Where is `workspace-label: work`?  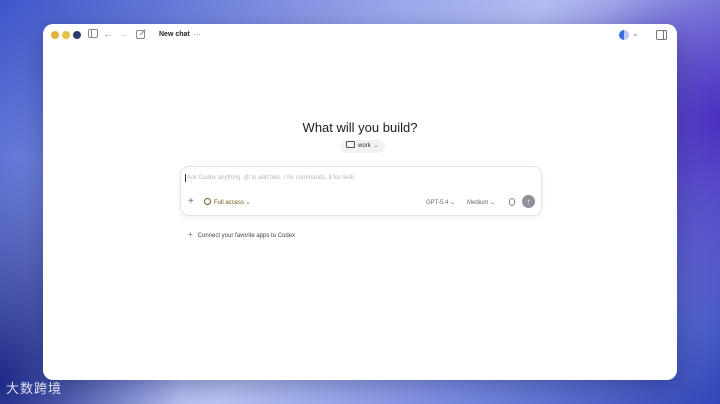 workspace-label: work is located at coordinates (364, 146).